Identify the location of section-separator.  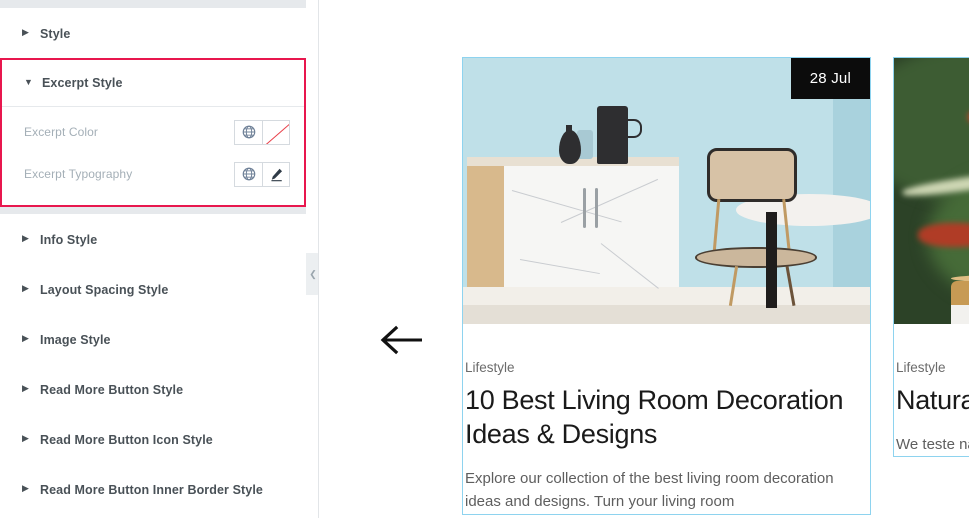
(153, 210).